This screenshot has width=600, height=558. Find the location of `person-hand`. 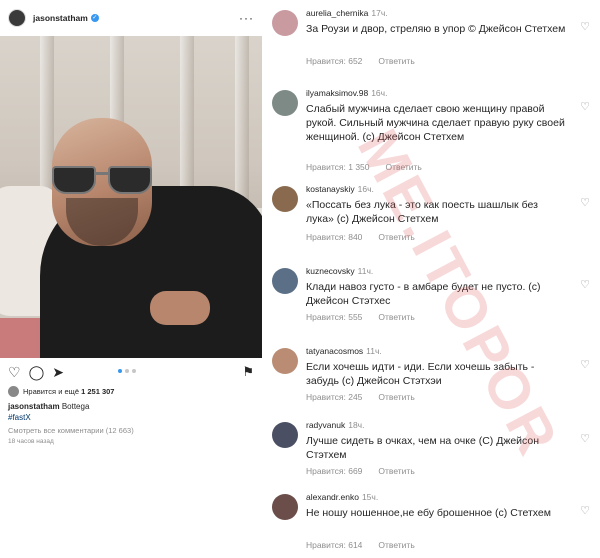

person-hand is located at coordinates (180, 308).